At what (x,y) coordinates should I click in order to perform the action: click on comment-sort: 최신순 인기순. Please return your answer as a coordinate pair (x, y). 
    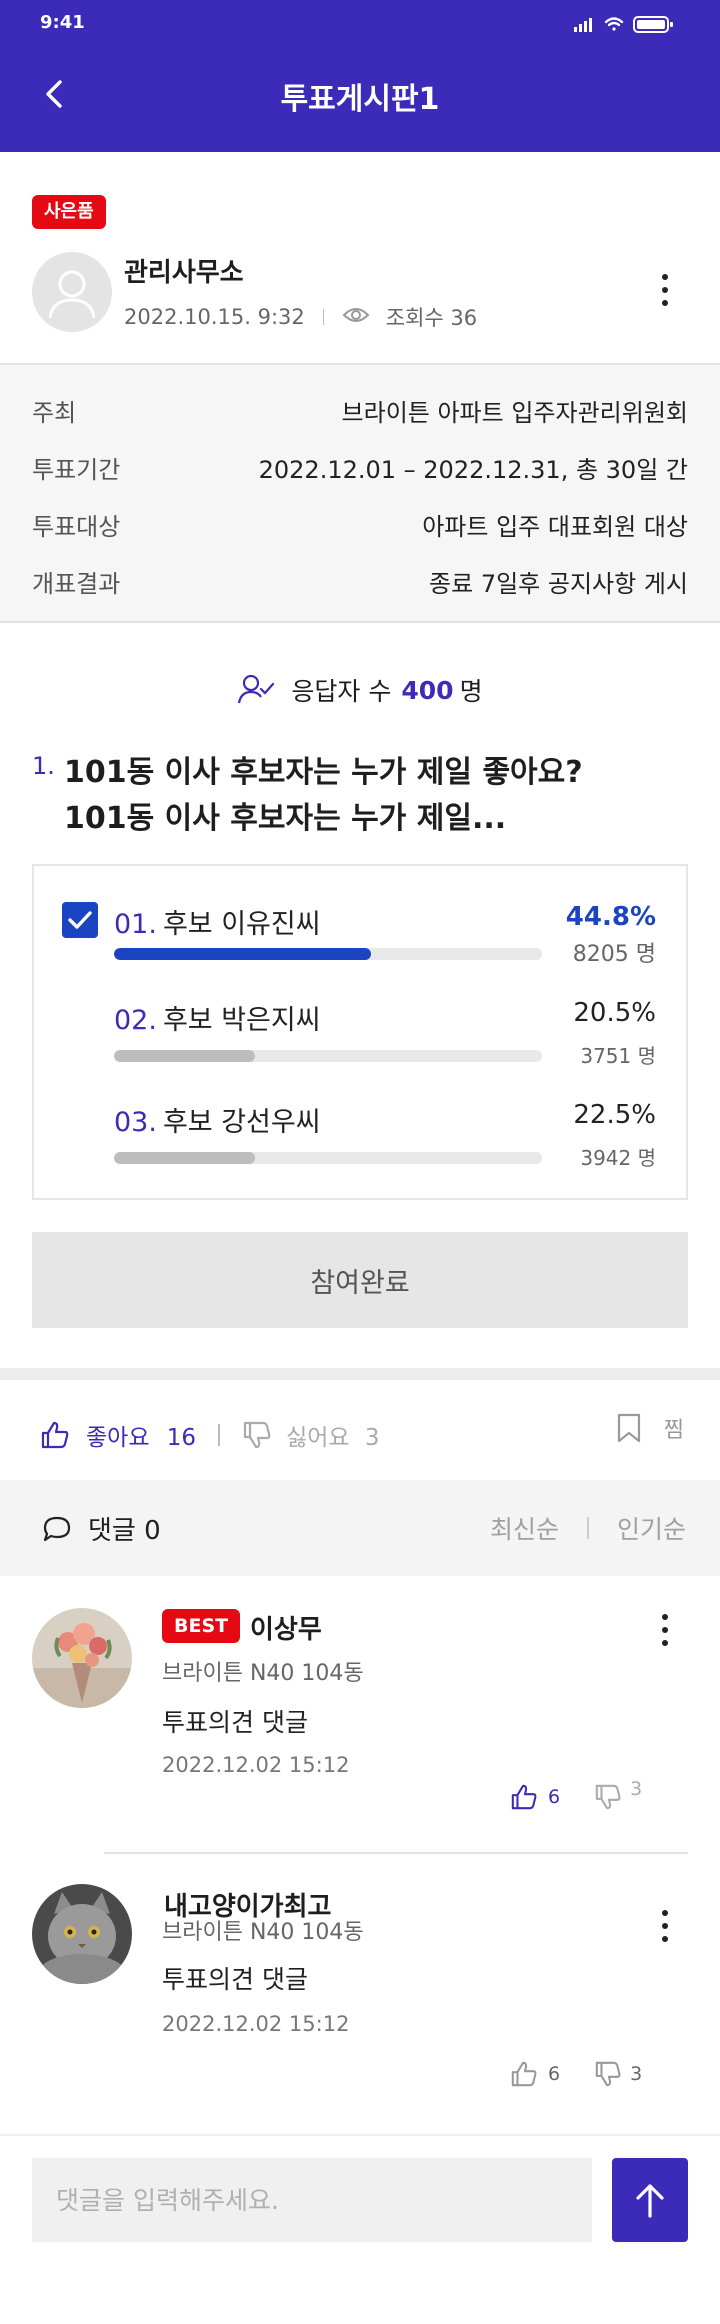
    Looking at the image, I should click on (588, 1528).